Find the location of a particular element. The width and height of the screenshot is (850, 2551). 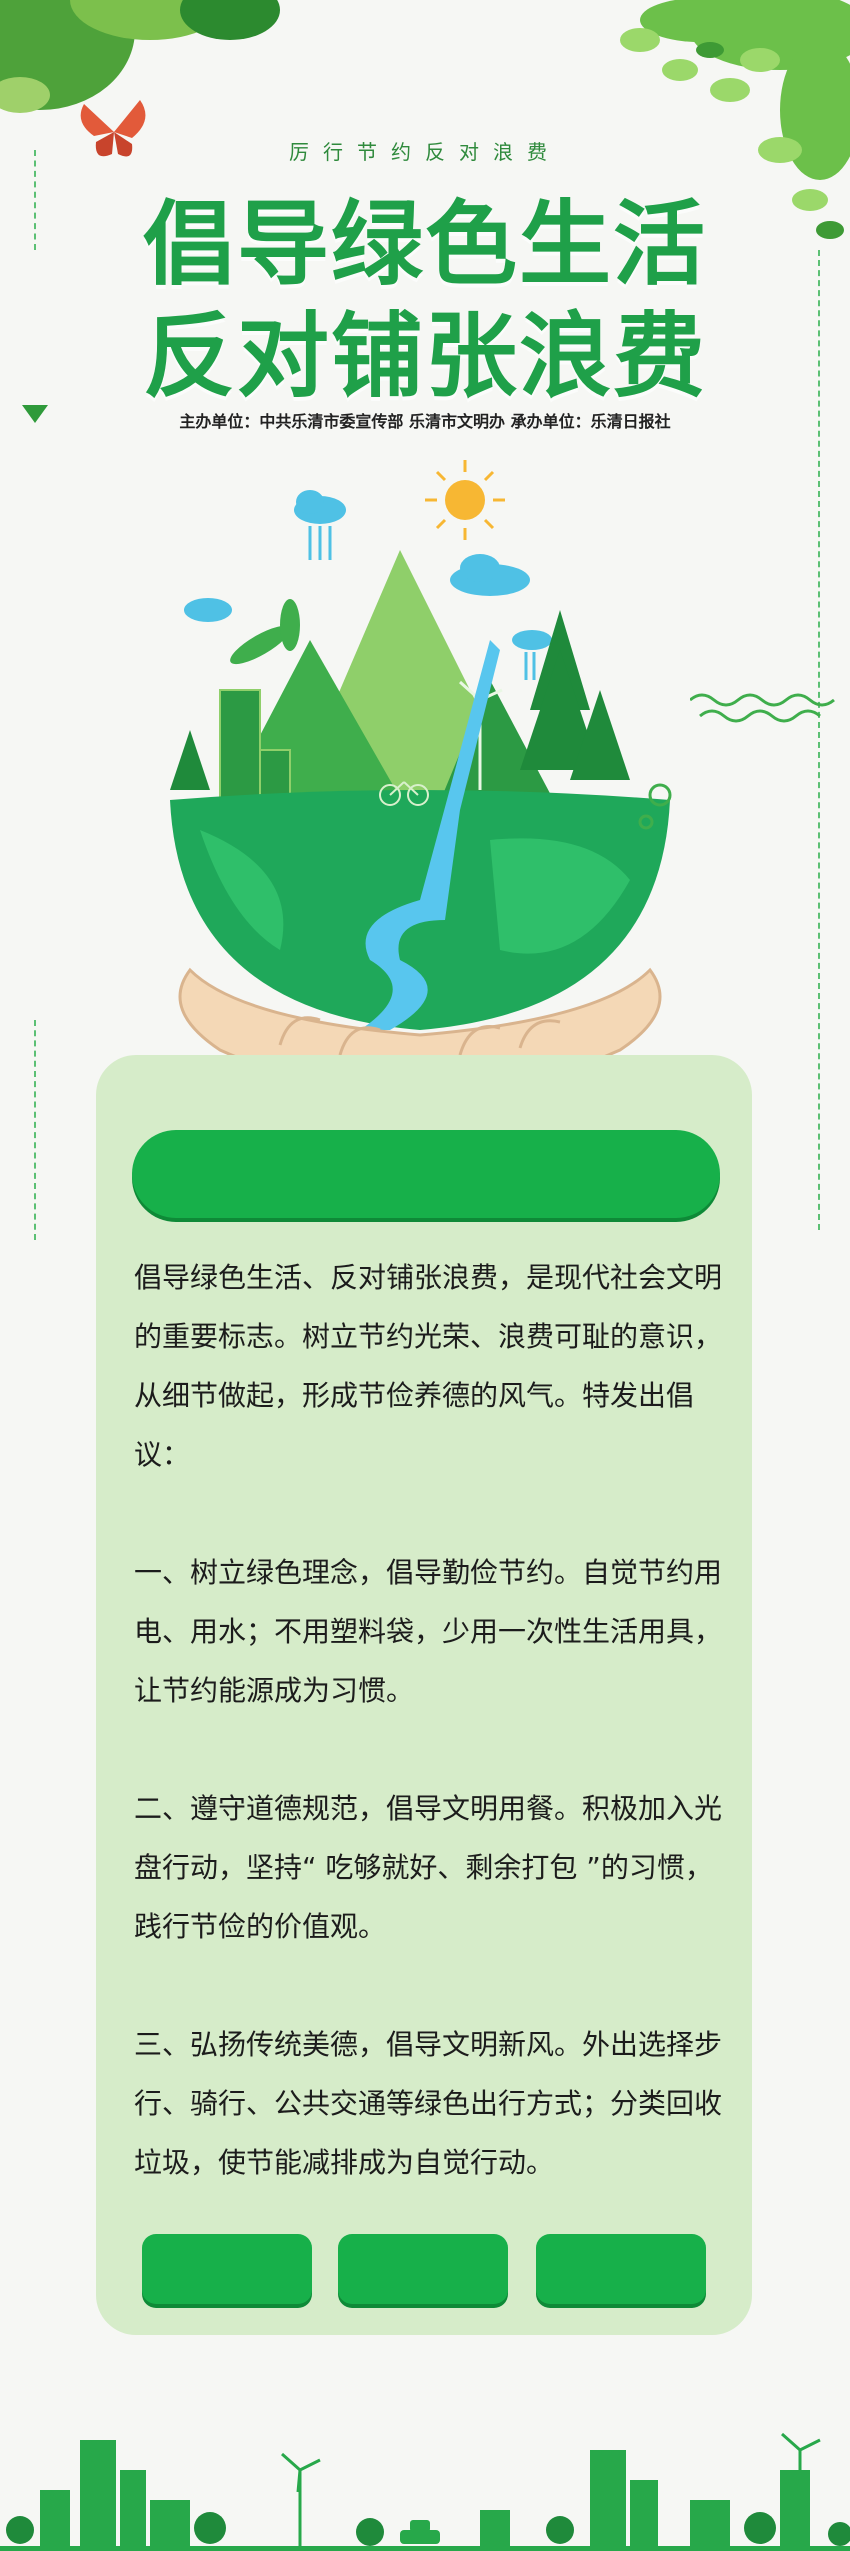

earth-hands-illustration is located at coordinates (421, 770).